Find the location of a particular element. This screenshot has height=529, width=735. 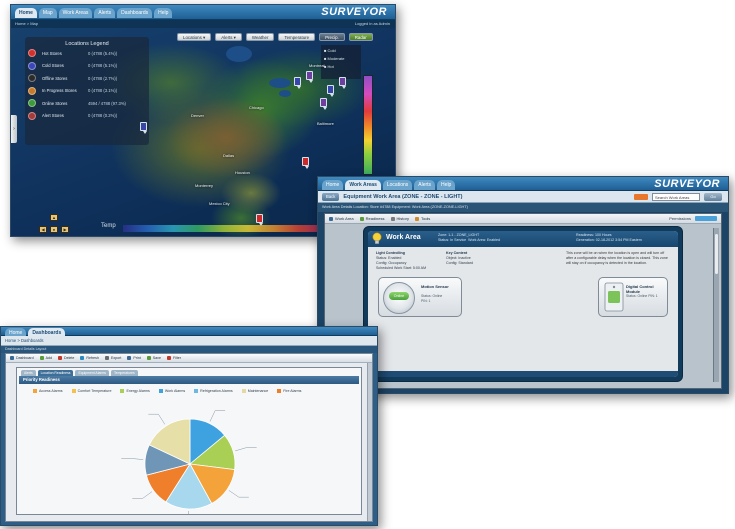

map-city-label: Mexico City is located at coordinates (219, 203).